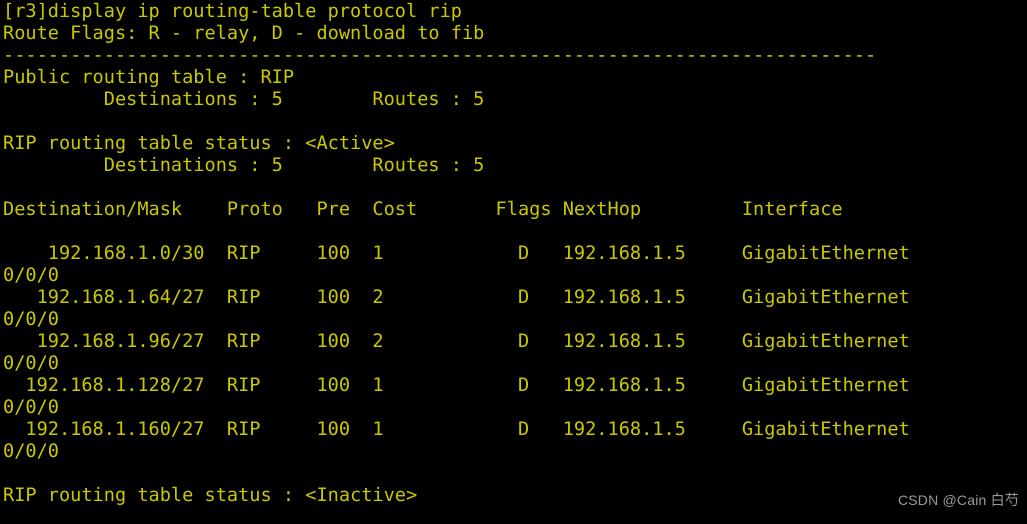 The width and height of the screenshot is (1027, 524). I want to click on rip-table-active-counts: Destinations : 5 Routes : 5, so click(244, 165).